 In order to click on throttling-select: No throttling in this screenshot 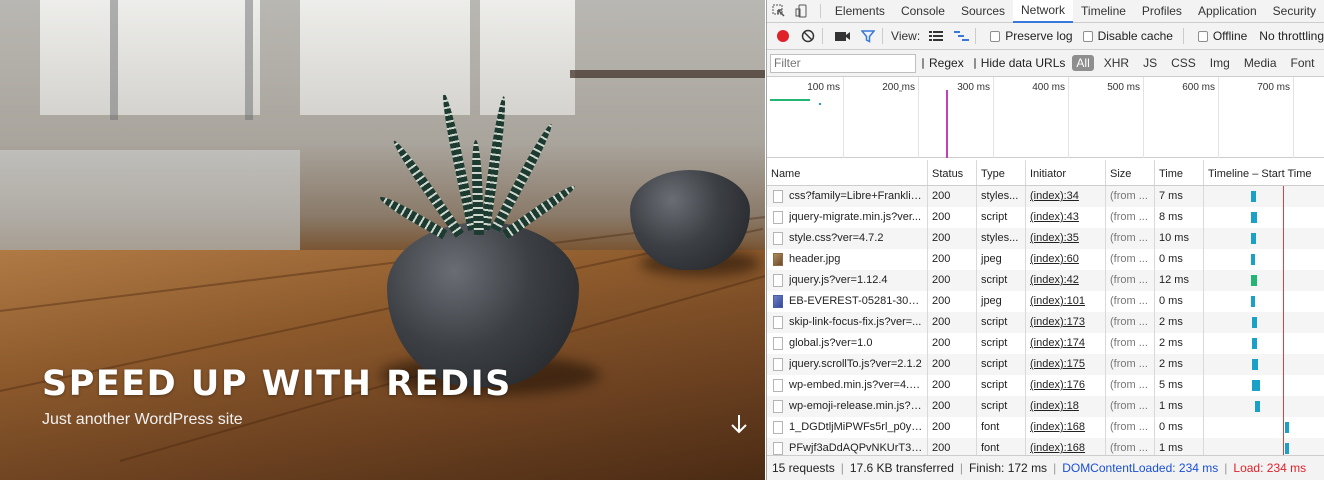, I will do `click(1291, 36)`.